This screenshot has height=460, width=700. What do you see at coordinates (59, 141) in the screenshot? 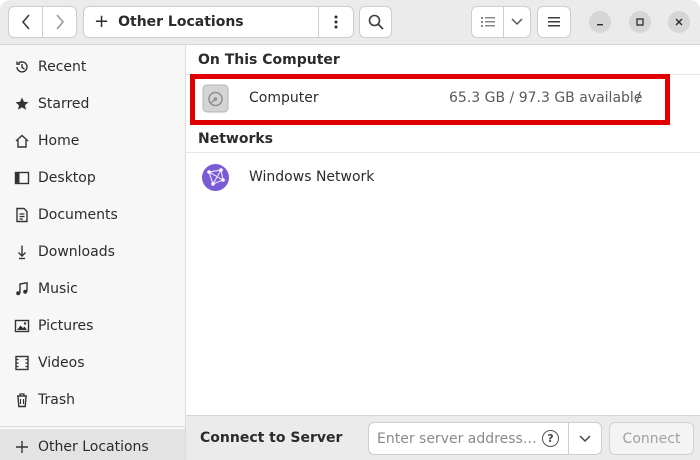
I see `sidebar-item-label: Home` at bounding box center [59, 141].